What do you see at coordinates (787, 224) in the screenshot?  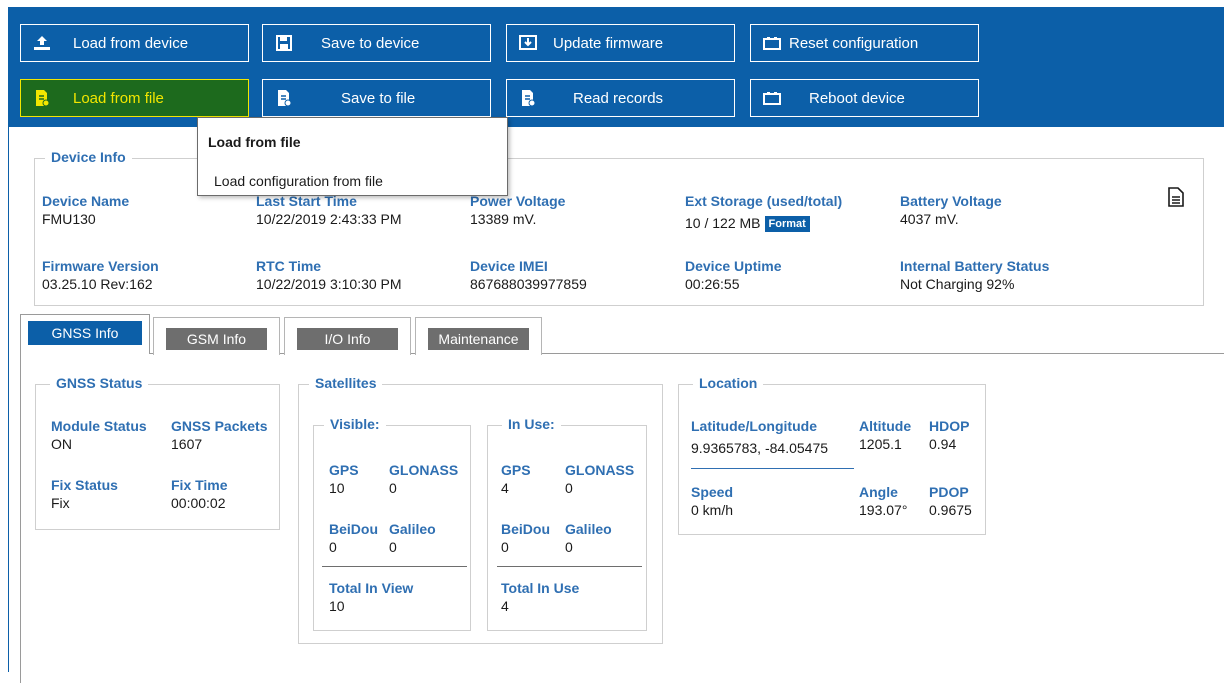 I see `format-button: Format` at bounding box center [787, 224].